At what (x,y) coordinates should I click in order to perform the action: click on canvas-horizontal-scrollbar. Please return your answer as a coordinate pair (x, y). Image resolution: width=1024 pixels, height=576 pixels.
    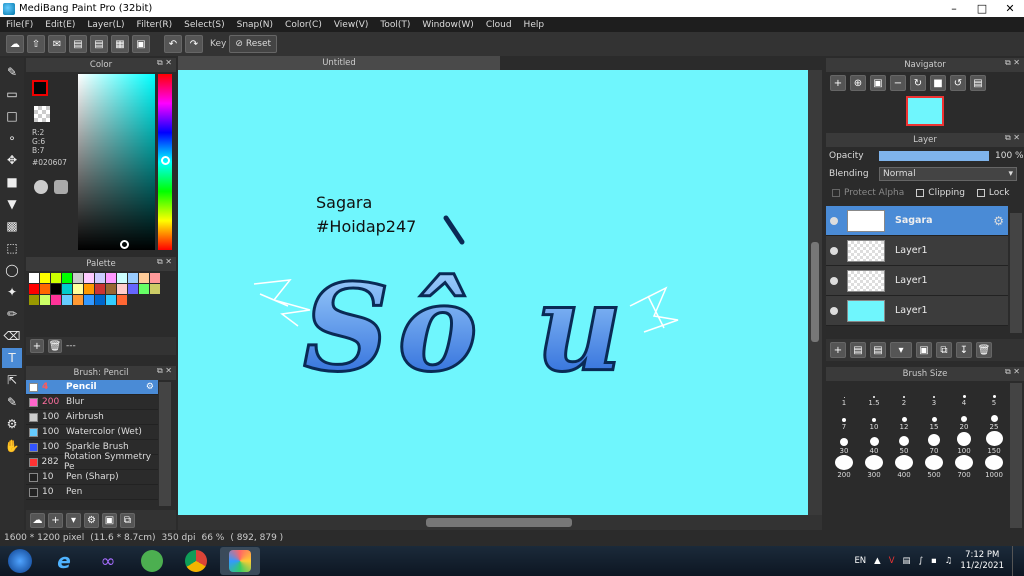
    Looking at the image, I should click on (500, 522).